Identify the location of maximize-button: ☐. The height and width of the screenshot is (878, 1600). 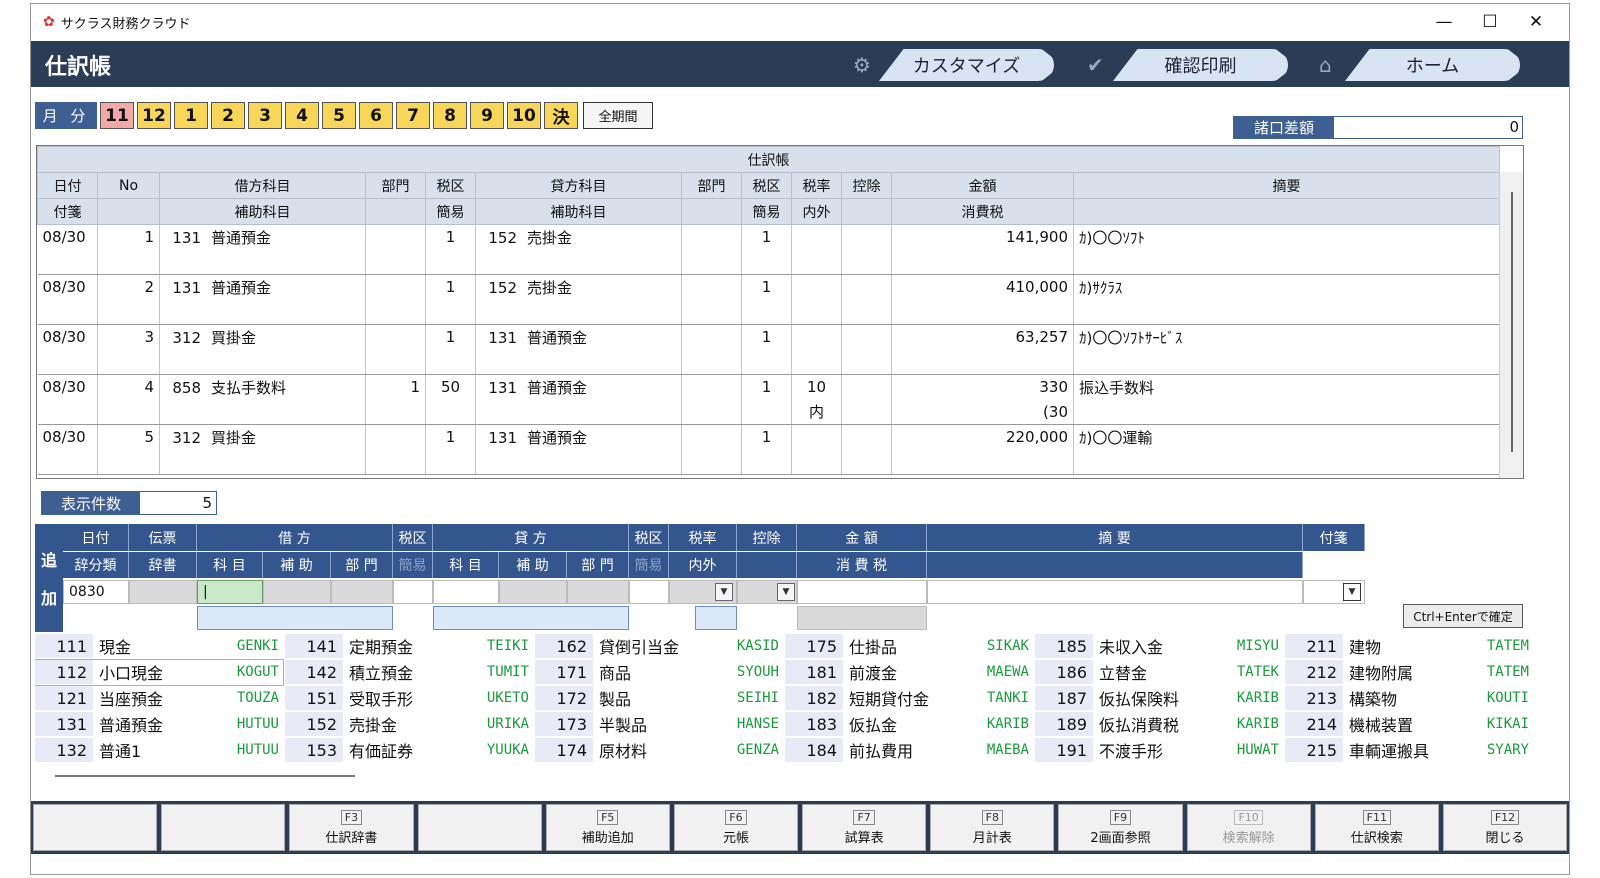
(1490, 22).